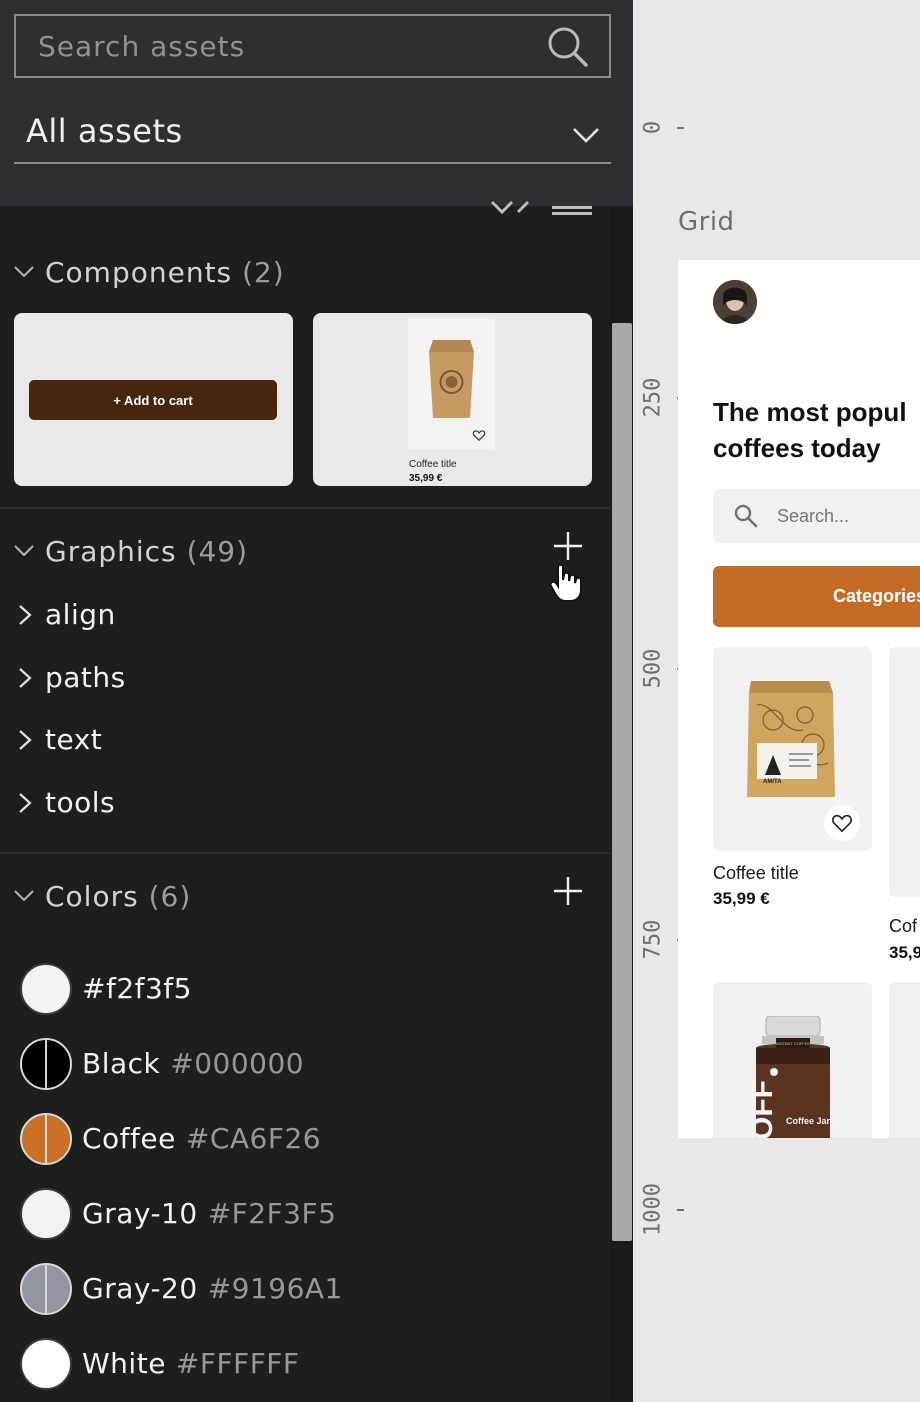 This screenshot has width=920, height=1402. What do you see at coordinates (312, 46) in the screenshot?
I see `search-assets-input: Search assets` at bounding box center [312, 46].